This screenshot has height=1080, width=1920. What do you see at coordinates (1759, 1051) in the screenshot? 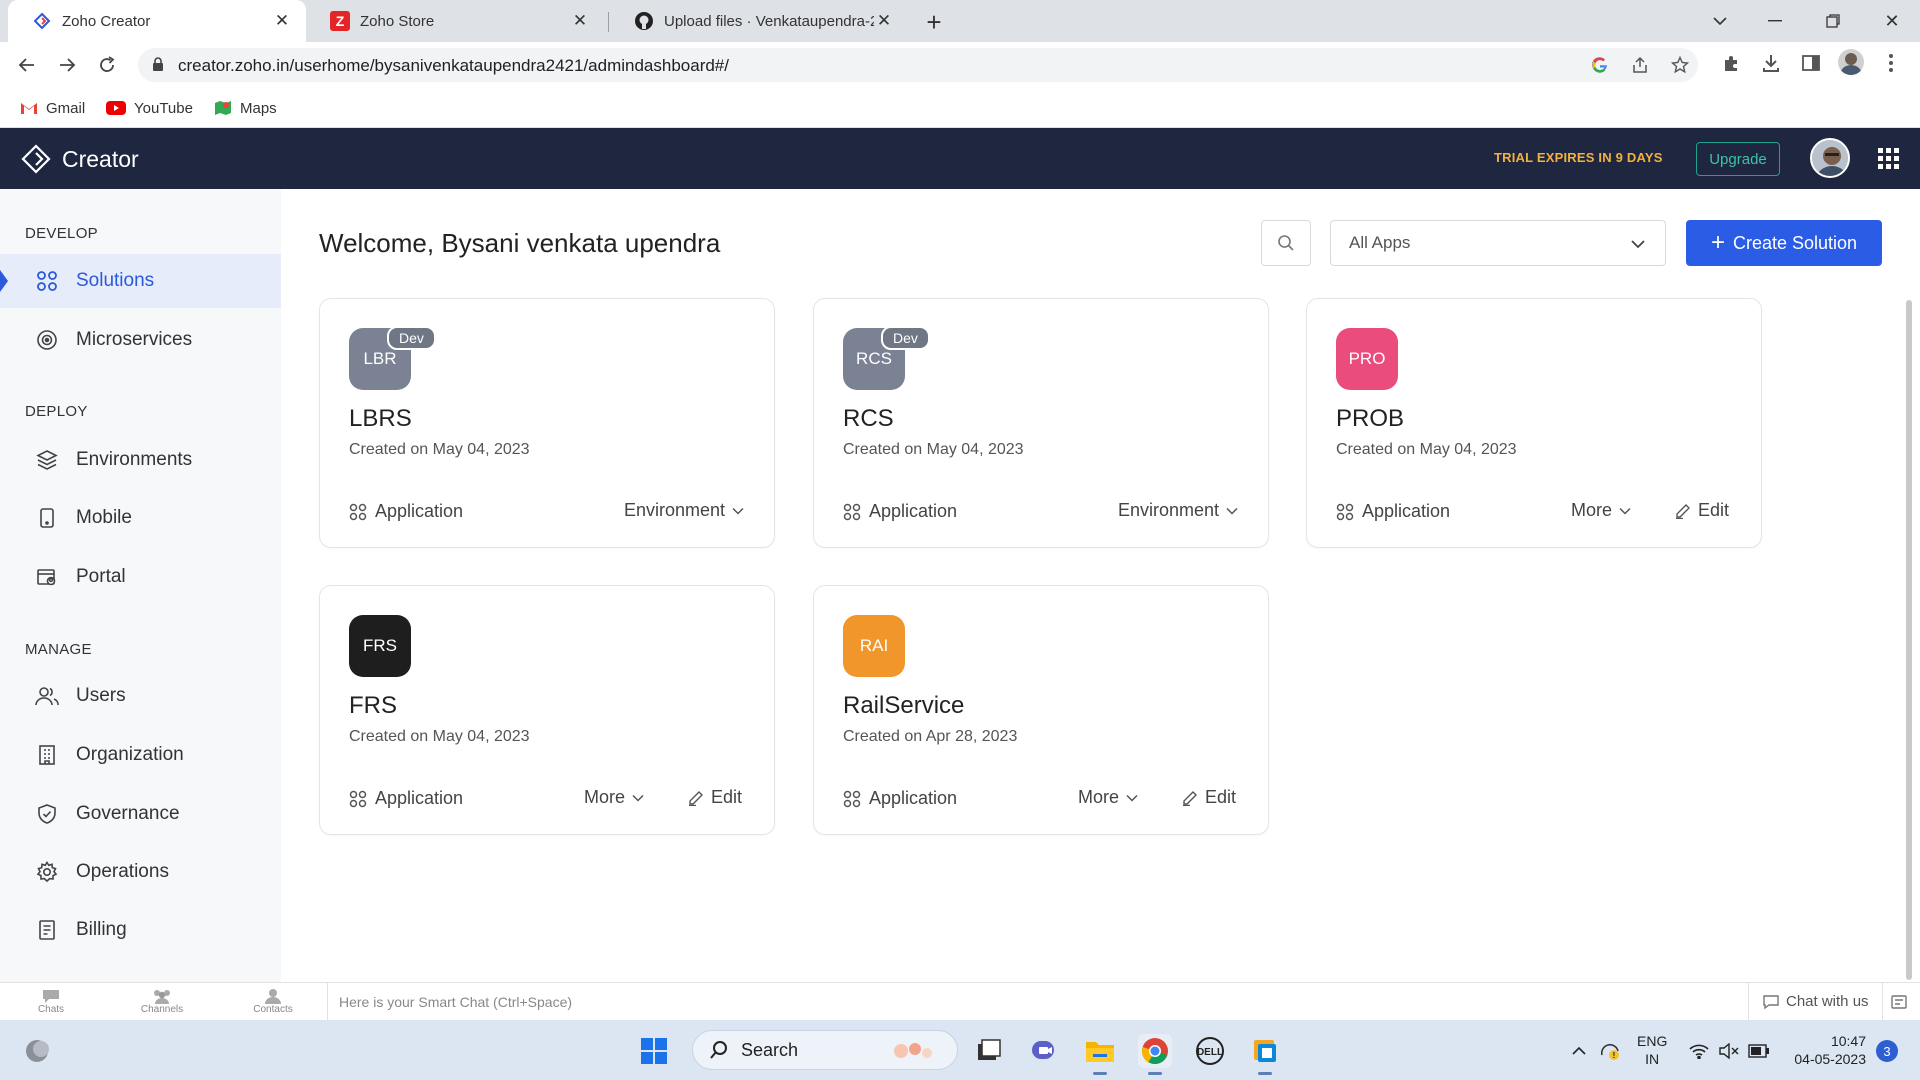
I see `battery-icon` at bounding box center [1759, 1051].